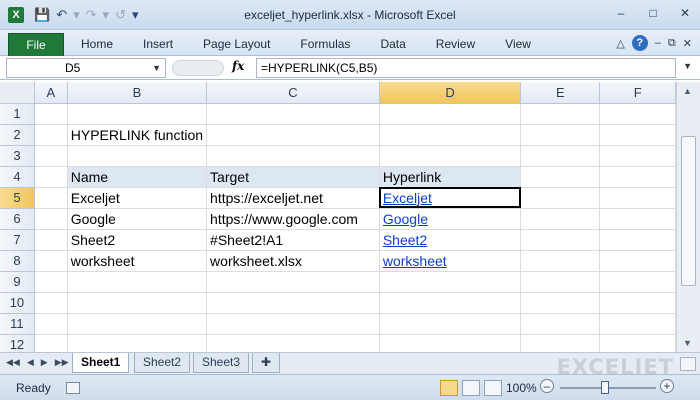 The width and height of the screenshot is (700, 400). Describe the element at coordinates (238, 66) in the screenshot. I see `insert-function-icon: fx` at that location.